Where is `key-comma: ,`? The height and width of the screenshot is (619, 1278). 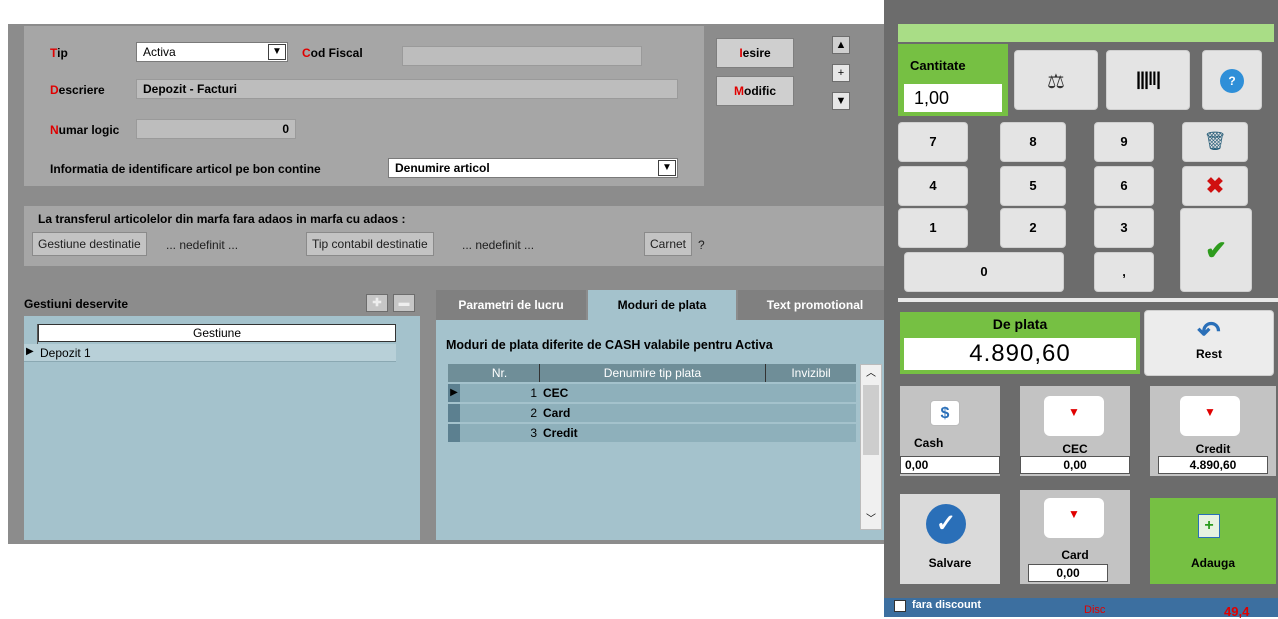 key-comma: , is located at coordinates (1124, 272).